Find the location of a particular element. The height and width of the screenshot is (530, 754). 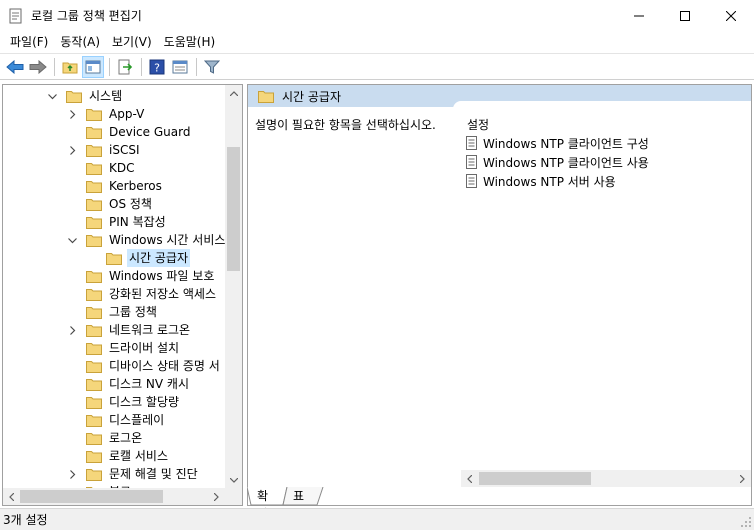

tree-item: 시스템 is located at coordinates (85, 96).